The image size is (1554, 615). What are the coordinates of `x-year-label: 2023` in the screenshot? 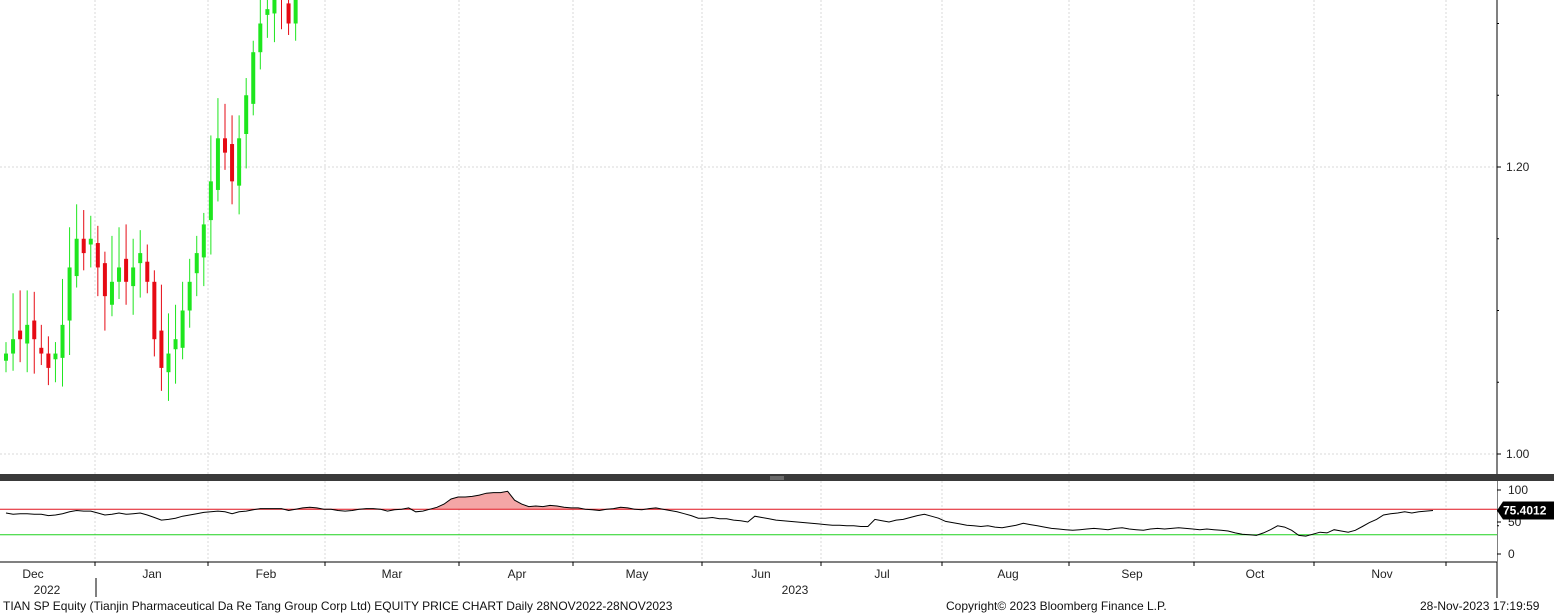 It's located at (795, 590).